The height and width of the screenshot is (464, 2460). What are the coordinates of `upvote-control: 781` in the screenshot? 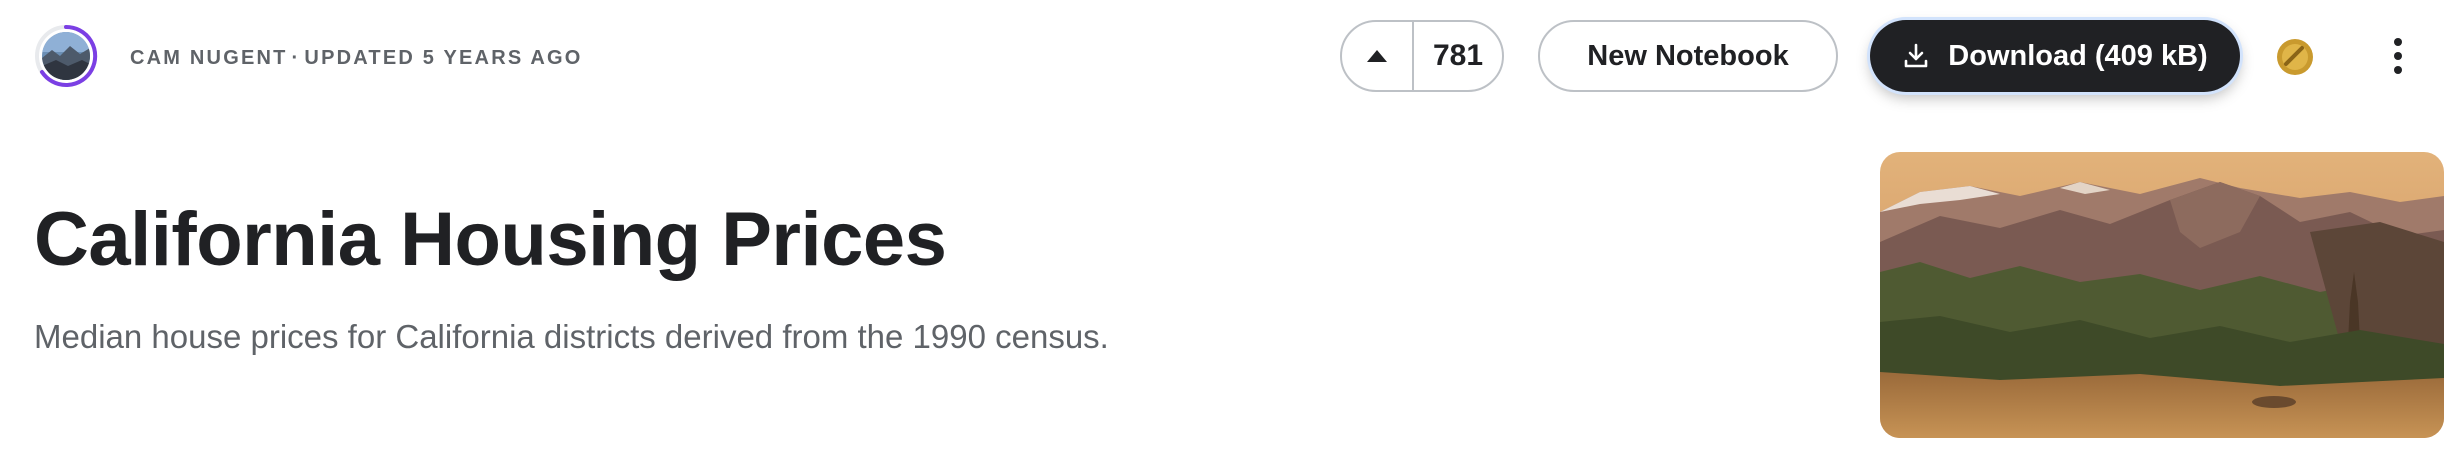 It's located at (1422, 56).